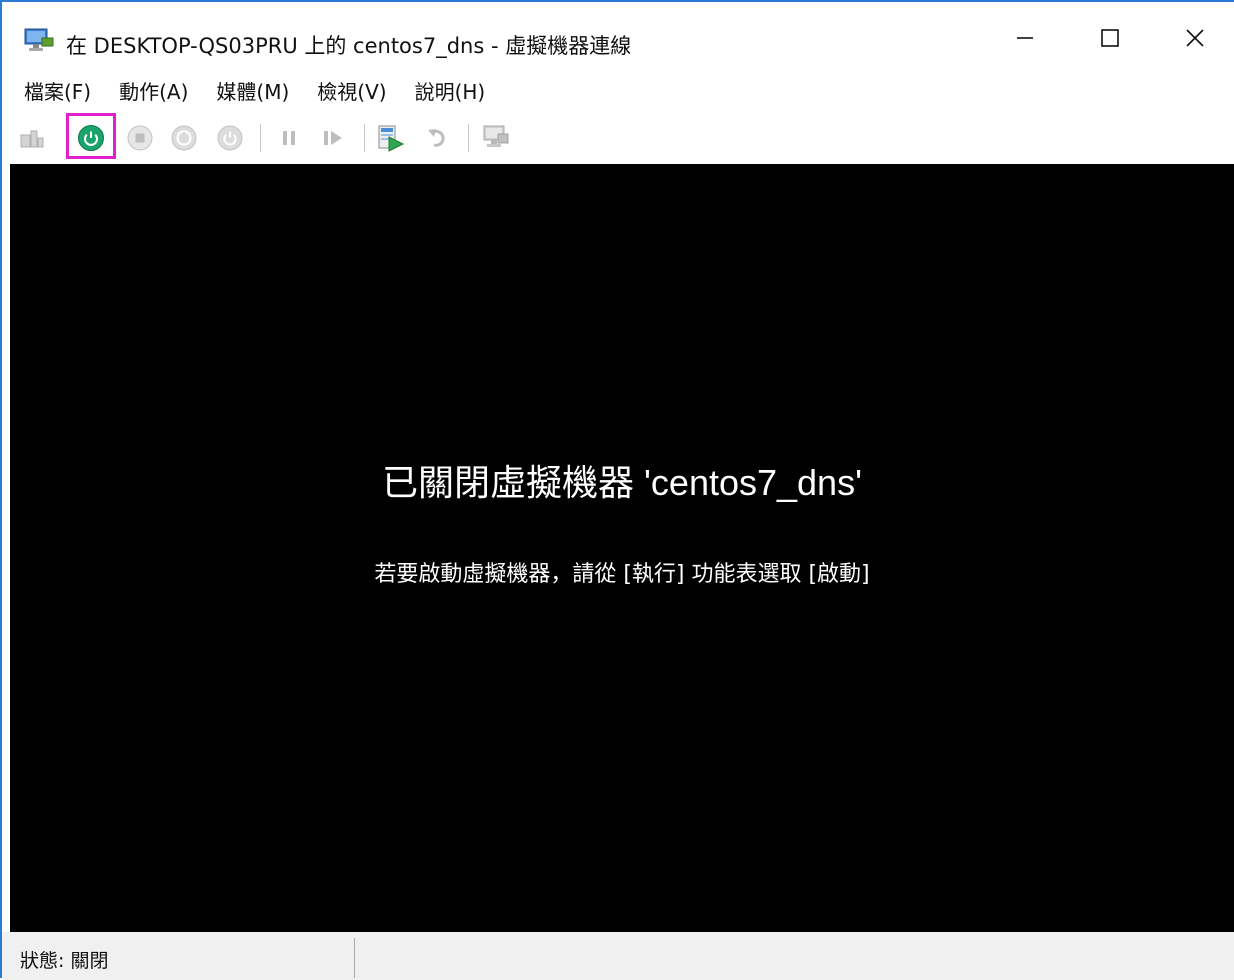 The width and height of the screenshot is (1234, 980). I want to click on menu-action: 動作(A), so click(153, 92).